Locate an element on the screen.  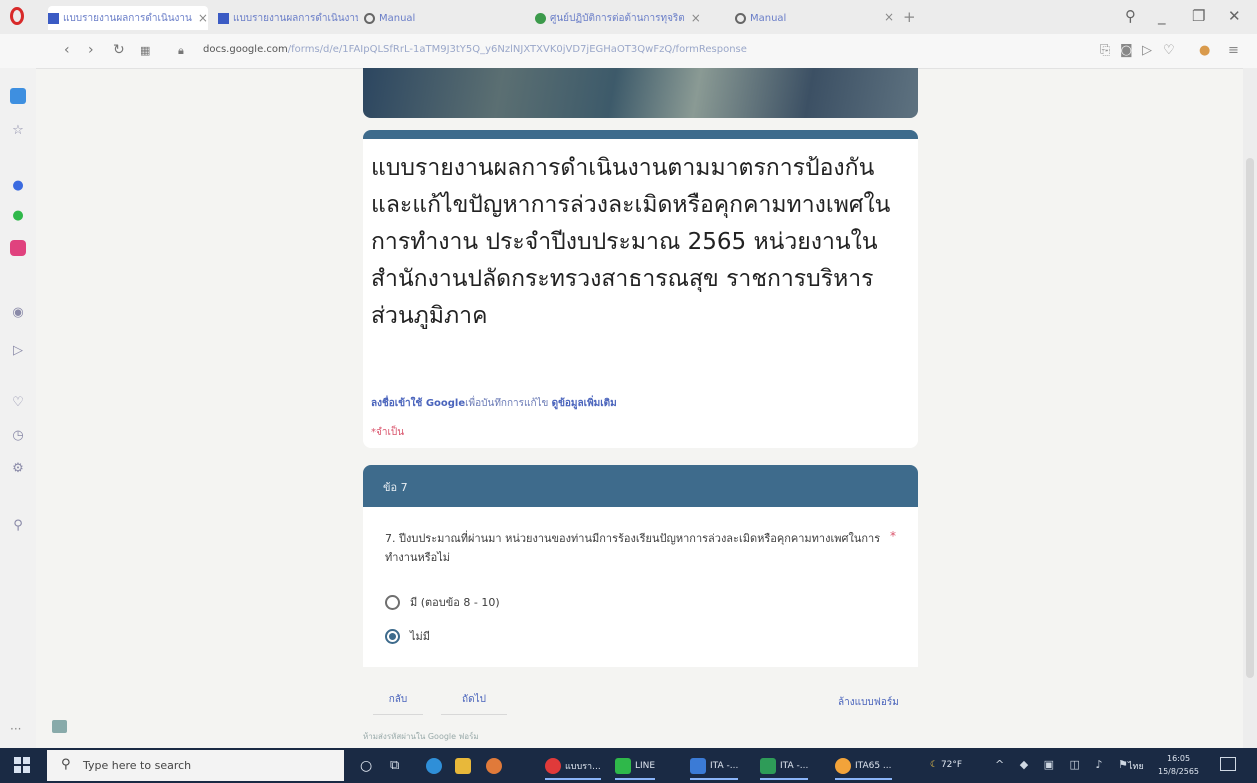
taskbar-search: ⚲ Type here to search is located at coordinates (195, 765).